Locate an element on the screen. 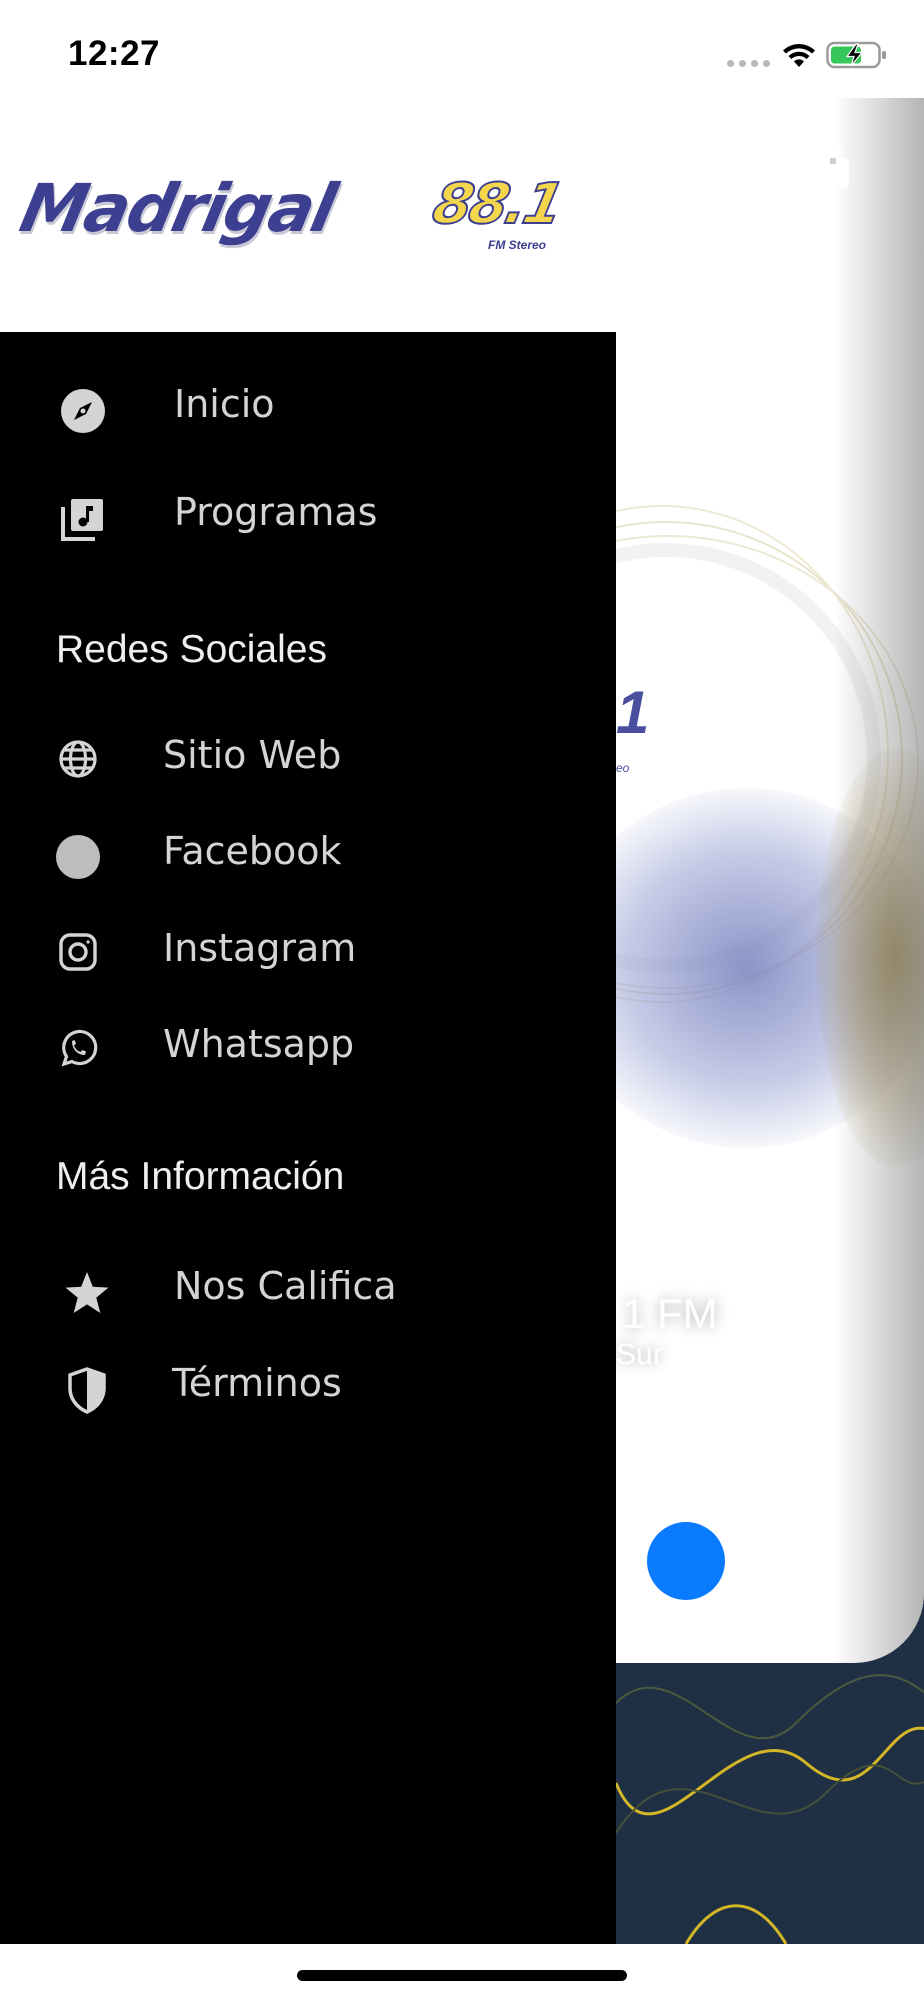 This screenshot has width=924, height=2000. menu-item-terminos: Términos is located at coordinates (308, 1388).